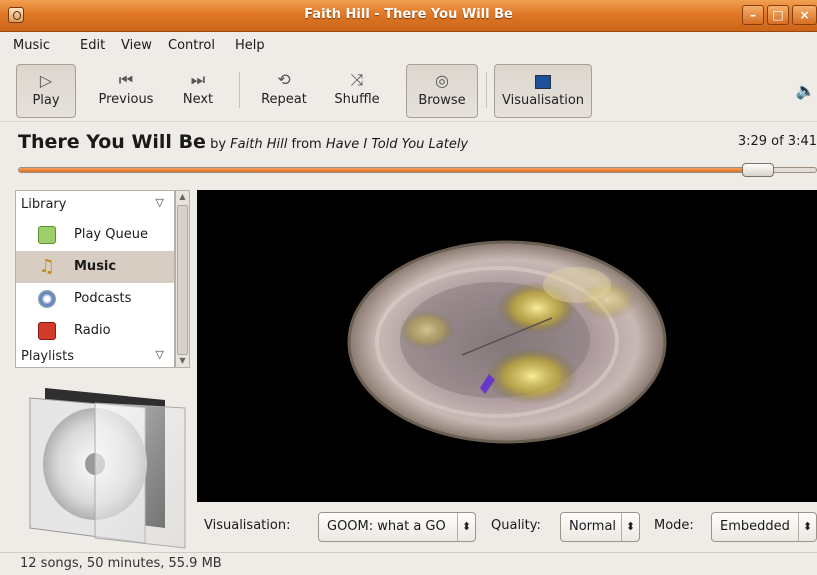  What do you see at coordinates (753, 15) in the screenshot?
I see `minimize-button: –` at bounding box center [753, 15].